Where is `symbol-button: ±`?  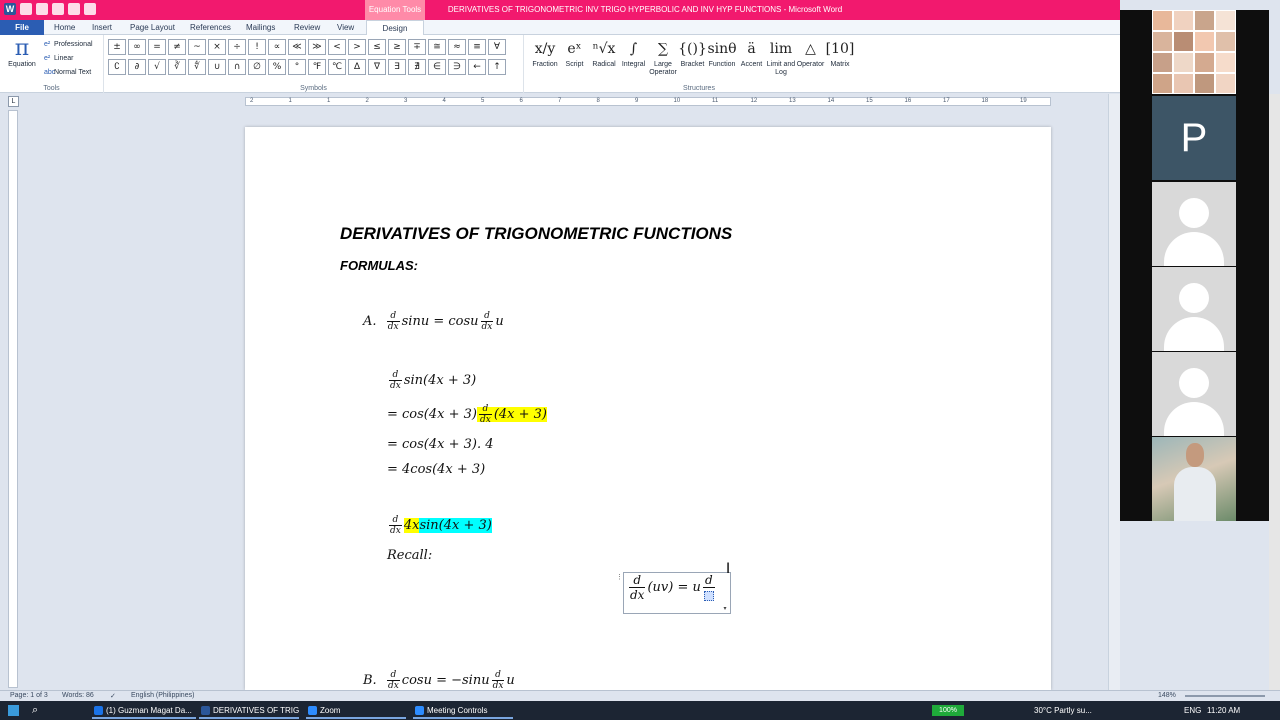
symbol-button: ± is located at coordinates (117, 47).